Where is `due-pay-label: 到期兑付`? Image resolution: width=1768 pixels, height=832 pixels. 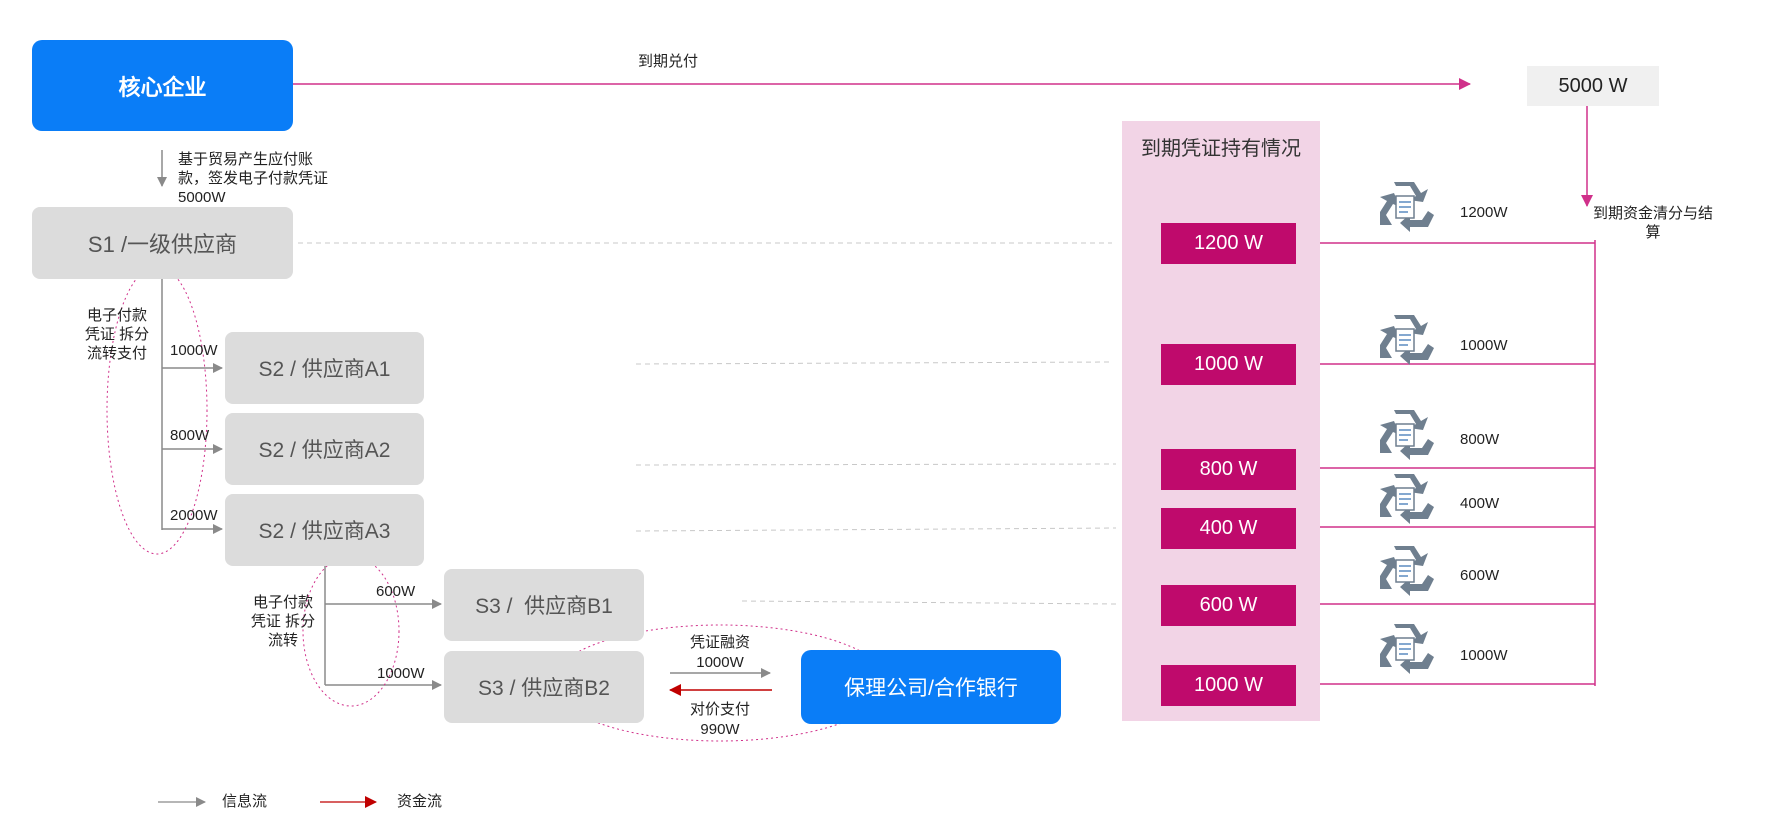 due-pay-label: 到期兑付 is located at coordinates (668, 61).